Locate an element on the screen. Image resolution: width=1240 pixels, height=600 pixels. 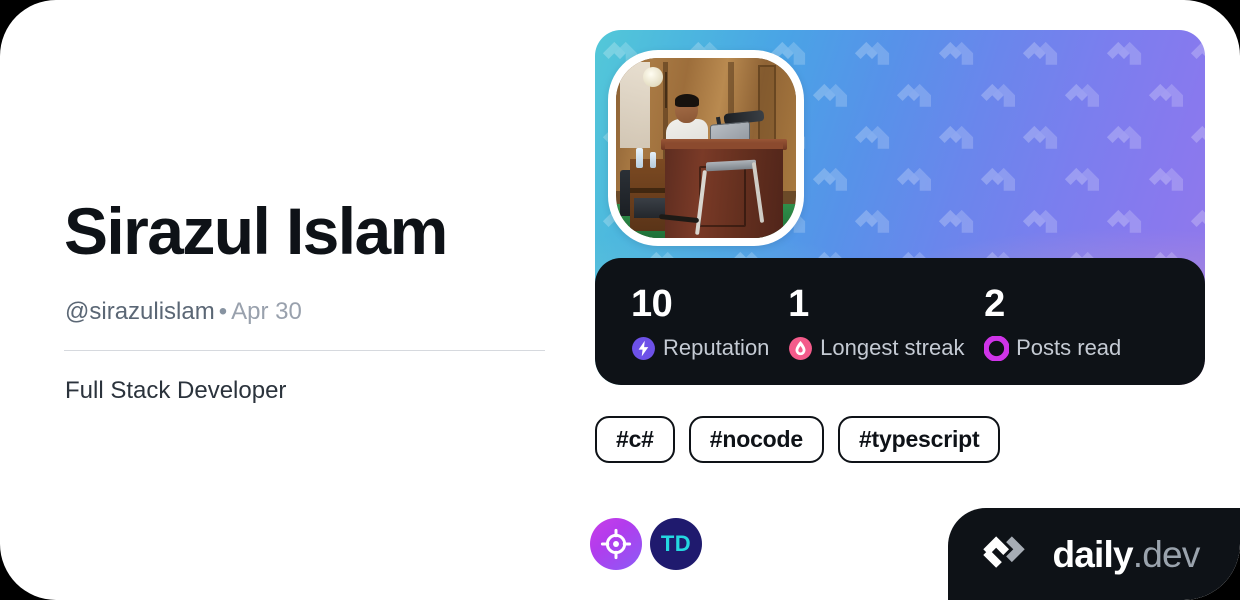
avatar is located at coordinates (706, 148).